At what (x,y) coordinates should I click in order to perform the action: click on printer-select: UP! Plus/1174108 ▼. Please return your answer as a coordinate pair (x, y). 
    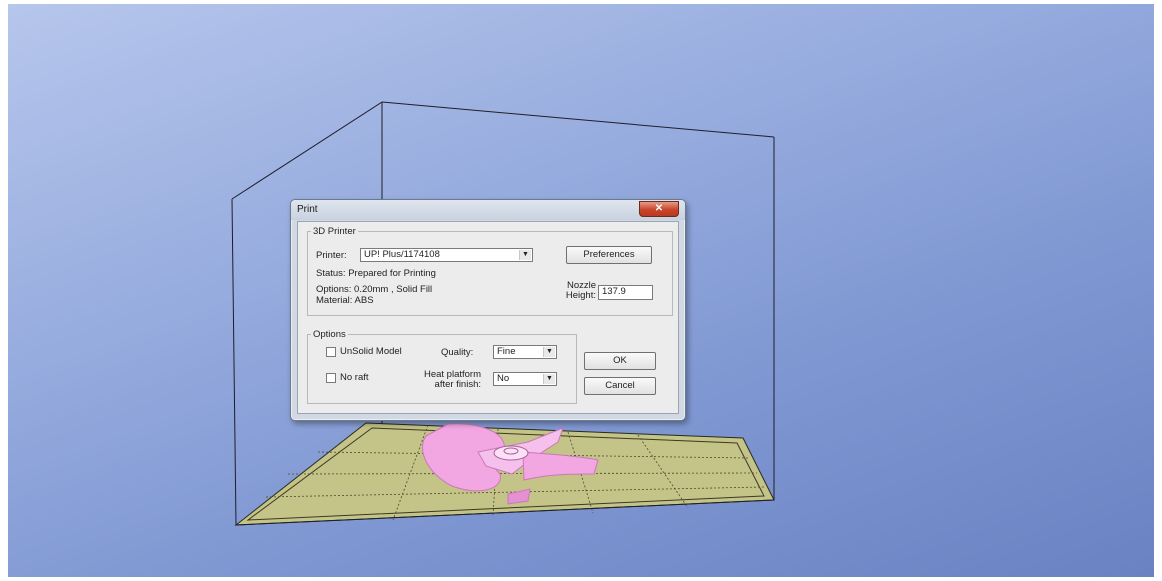
    Looking at the image, I should click on (446, 255).